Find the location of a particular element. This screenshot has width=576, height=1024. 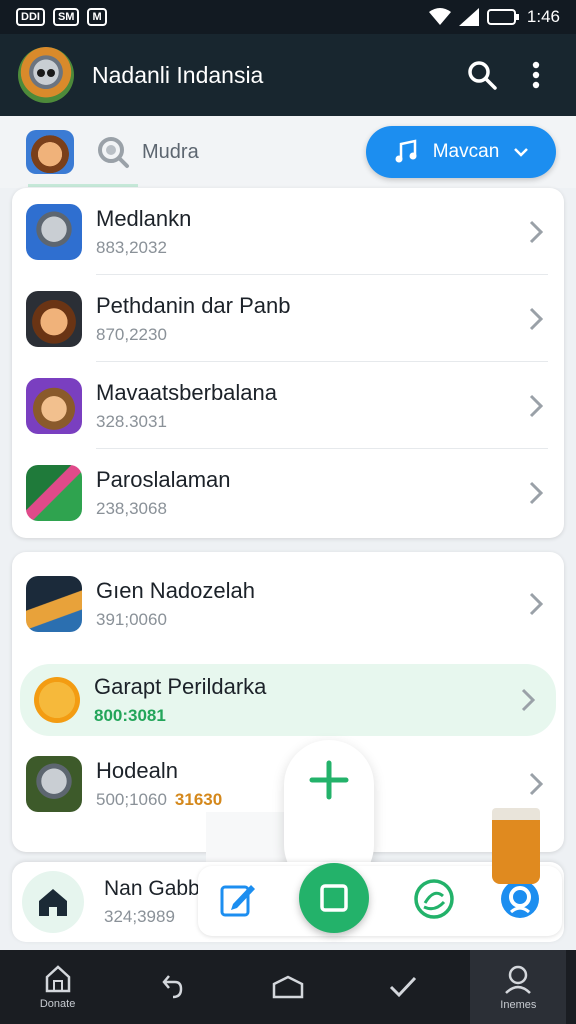

sword-app-icon is located at coordinates (54, 492).